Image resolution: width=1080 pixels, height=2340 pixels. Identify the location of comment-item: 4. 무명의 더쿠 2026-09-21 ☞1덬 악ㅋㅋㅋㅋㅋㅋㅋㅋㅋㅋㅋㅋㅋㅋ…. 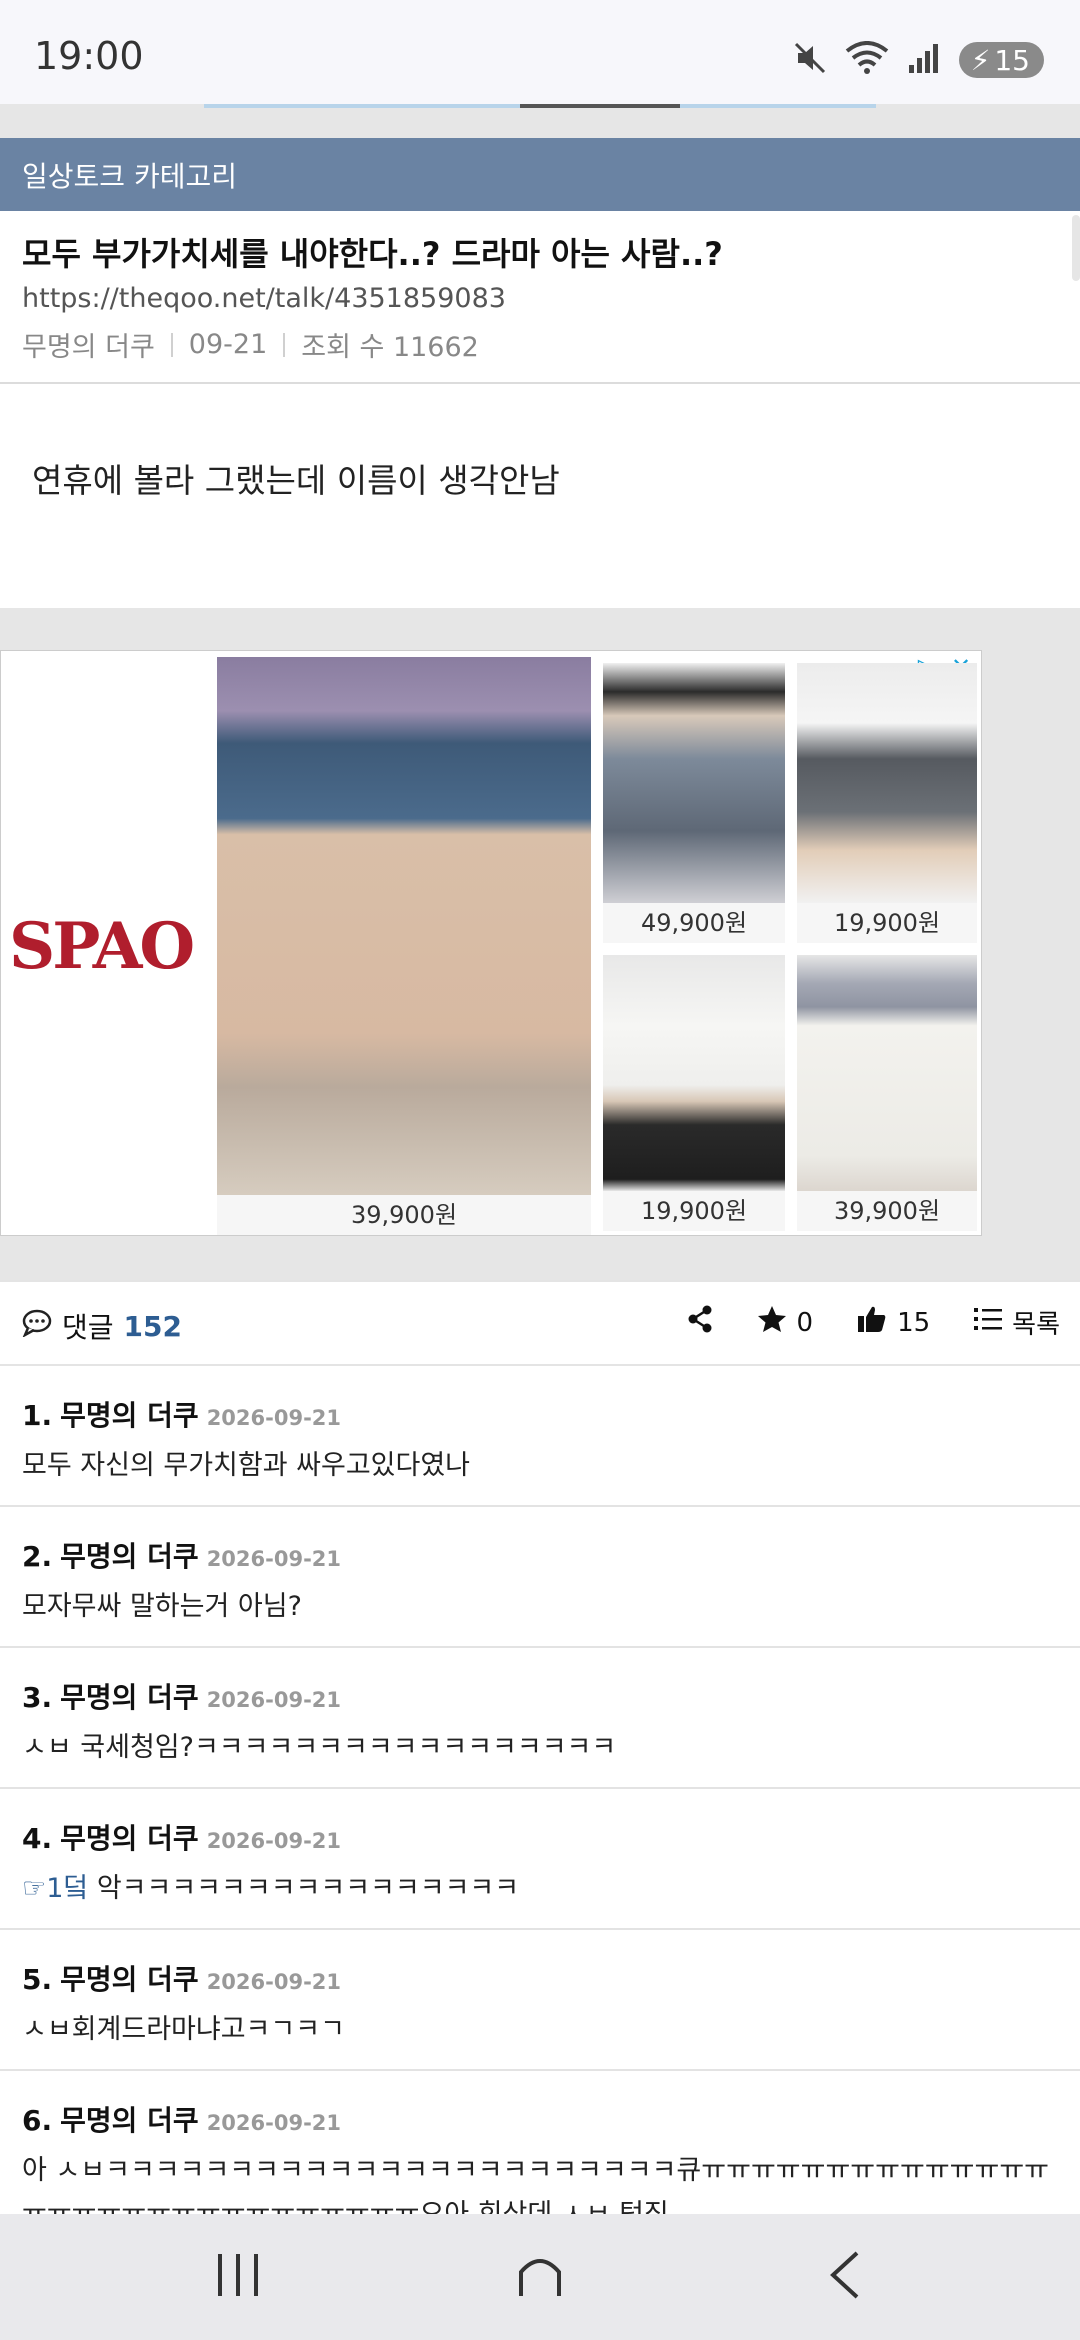
(540, 1859).